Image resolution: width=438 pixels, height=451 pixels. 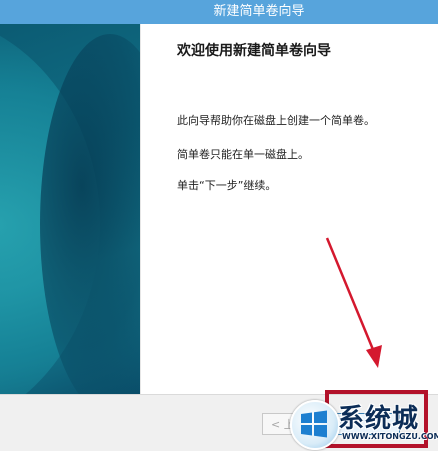 I want to click on watermark-brand: 系统城, so click(x=379, y=419).